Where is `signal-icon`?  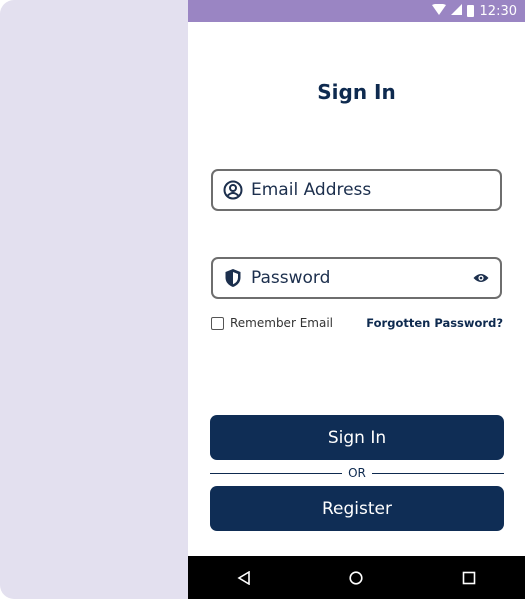
signal-icon is located at coordinates (456, 11).